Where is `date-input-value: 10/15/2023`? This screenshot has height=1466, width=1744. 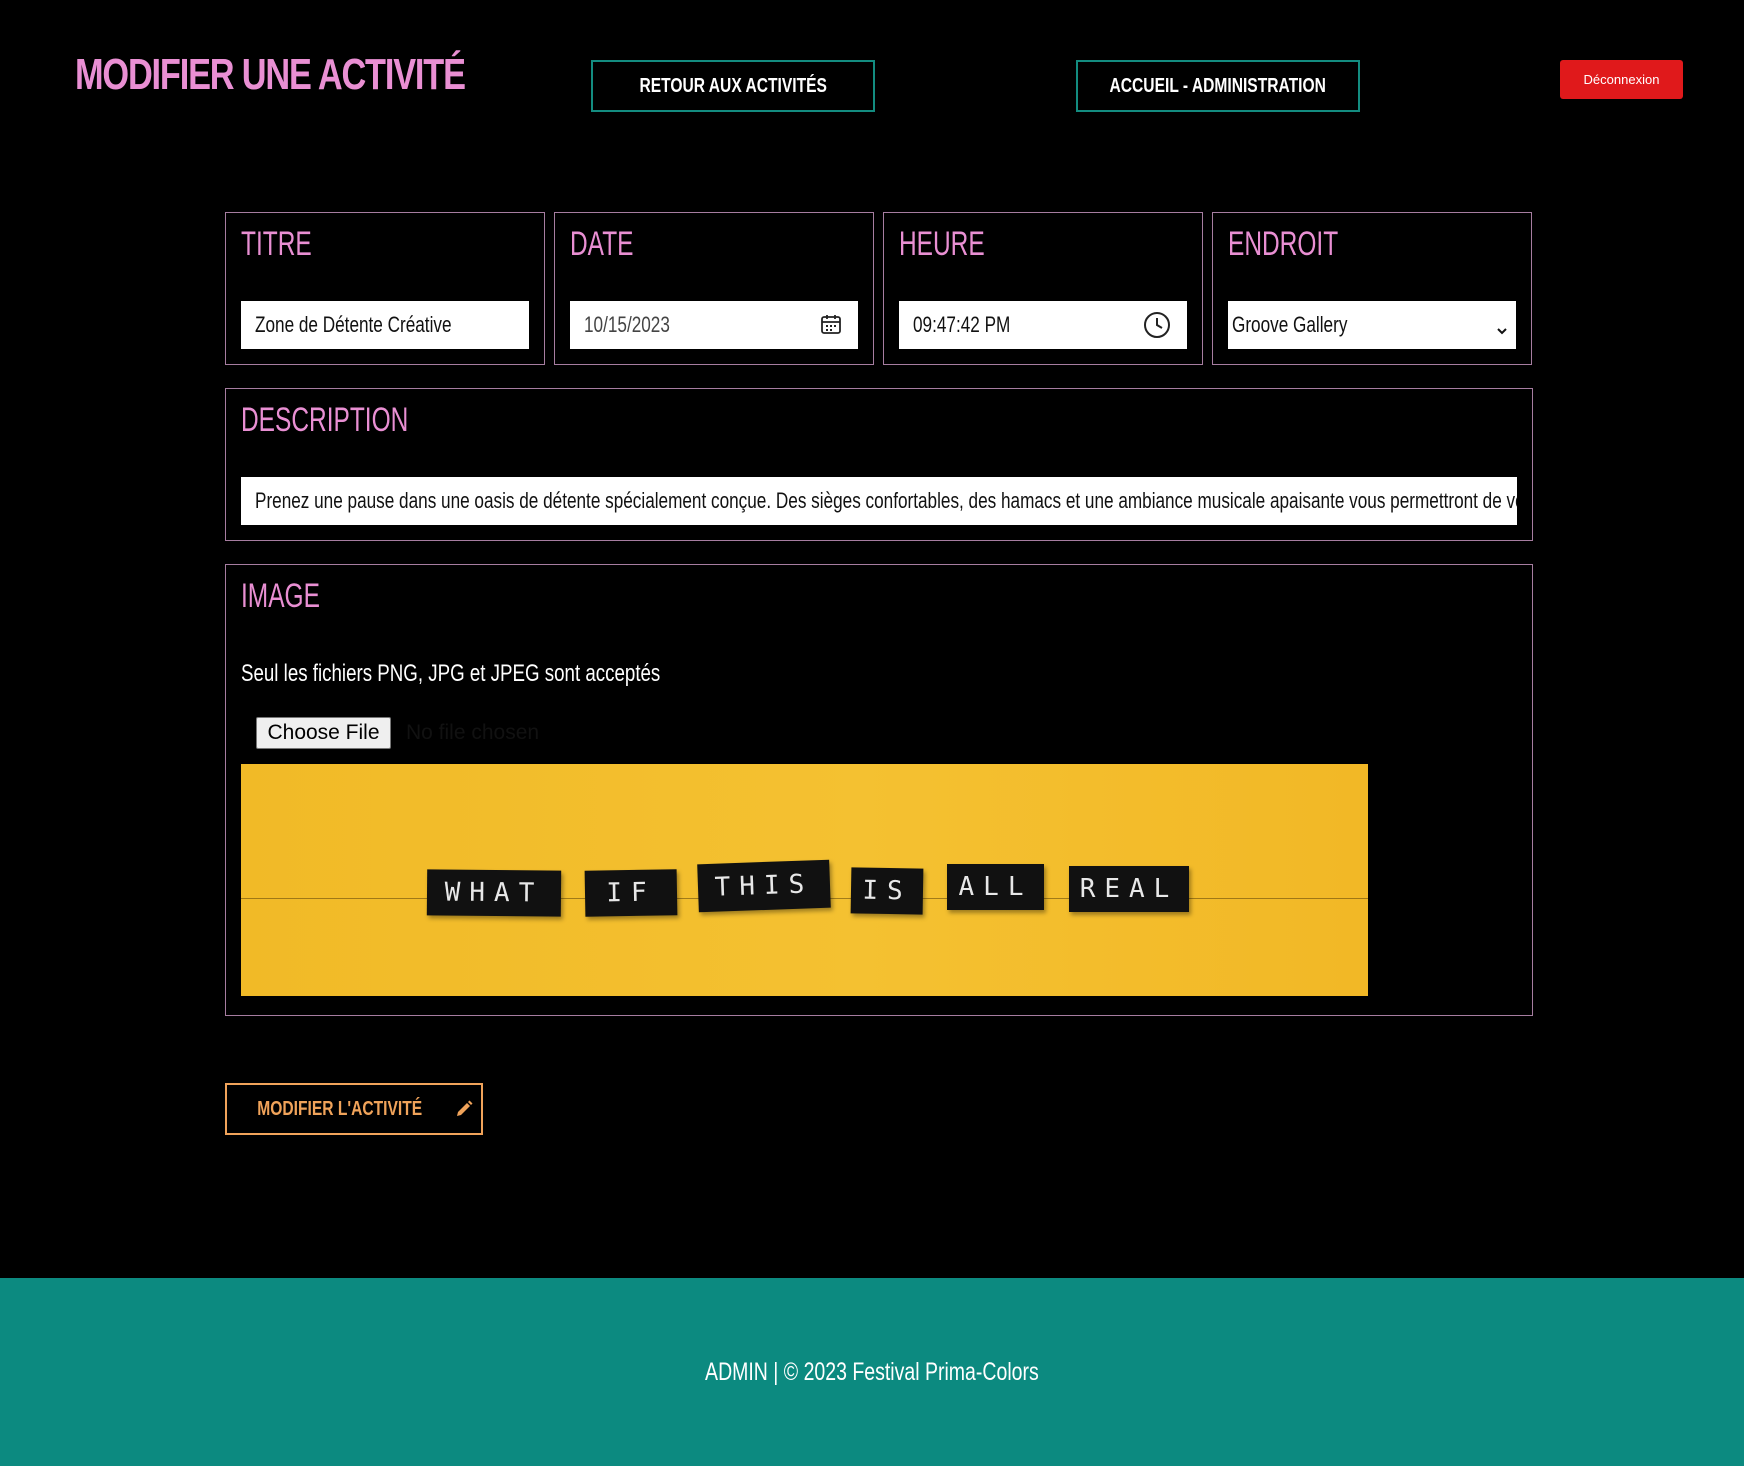 date-input-value: 10/15/2023 is located at coordinates (627, 324).